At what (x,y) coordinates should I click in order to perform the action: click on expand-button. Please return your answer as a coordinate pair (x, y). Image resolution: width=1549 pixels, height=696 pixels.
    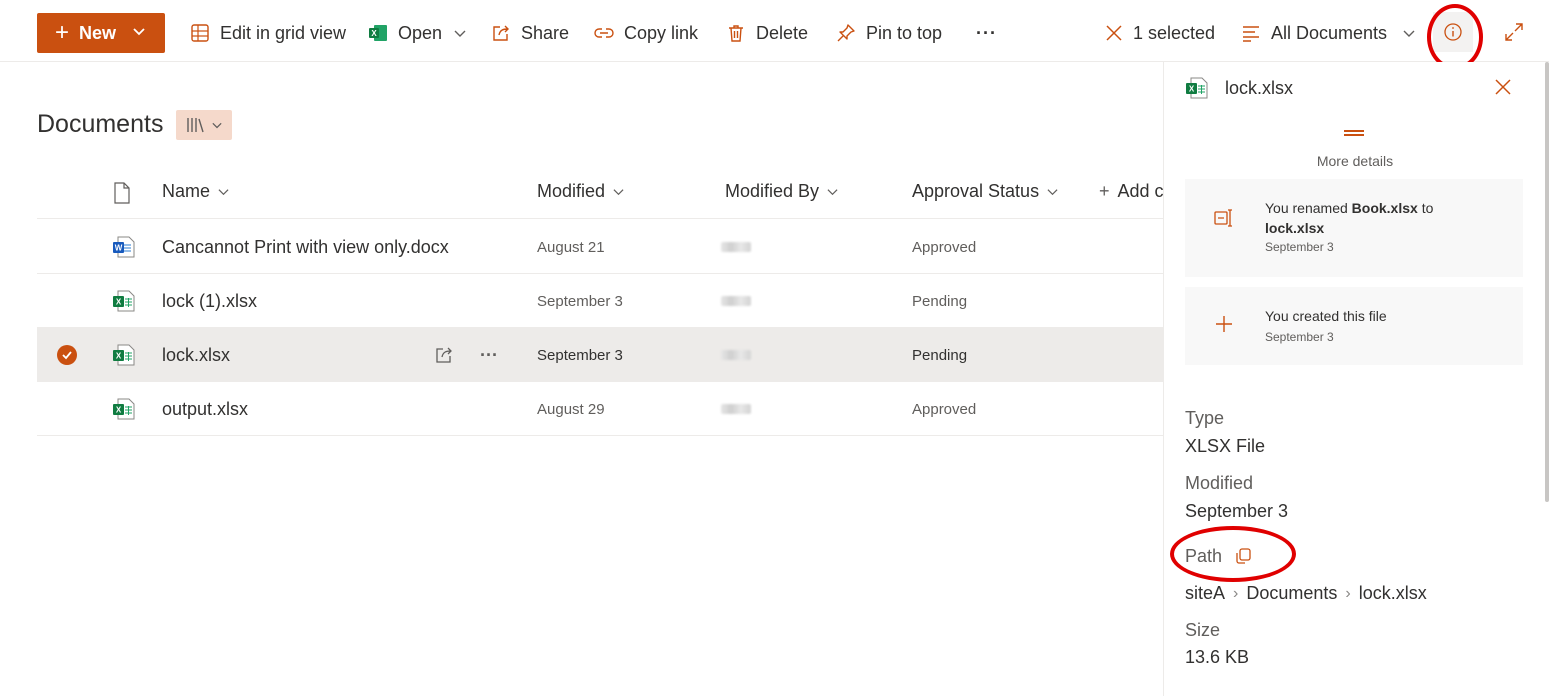
    Looking at the image, I should click on (1514, 34).